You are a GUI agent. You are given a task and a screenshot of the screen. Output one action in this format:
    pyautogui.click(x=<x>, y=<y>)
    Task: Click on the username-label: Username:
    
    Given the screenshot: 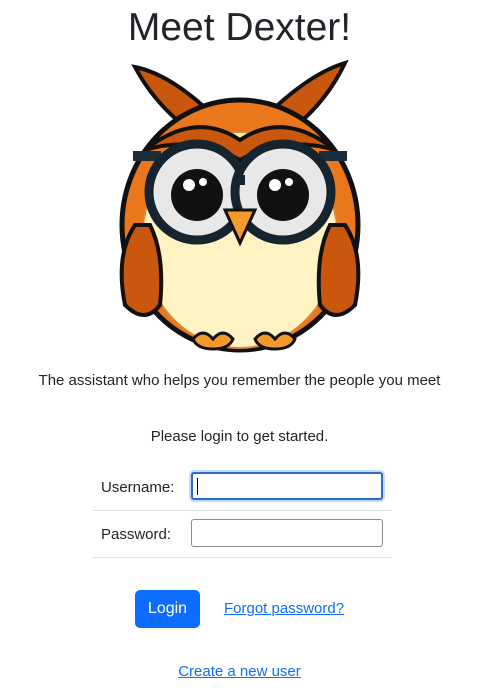 What is the action you would take?
    pyautogui.click(x=138, y=487)
    